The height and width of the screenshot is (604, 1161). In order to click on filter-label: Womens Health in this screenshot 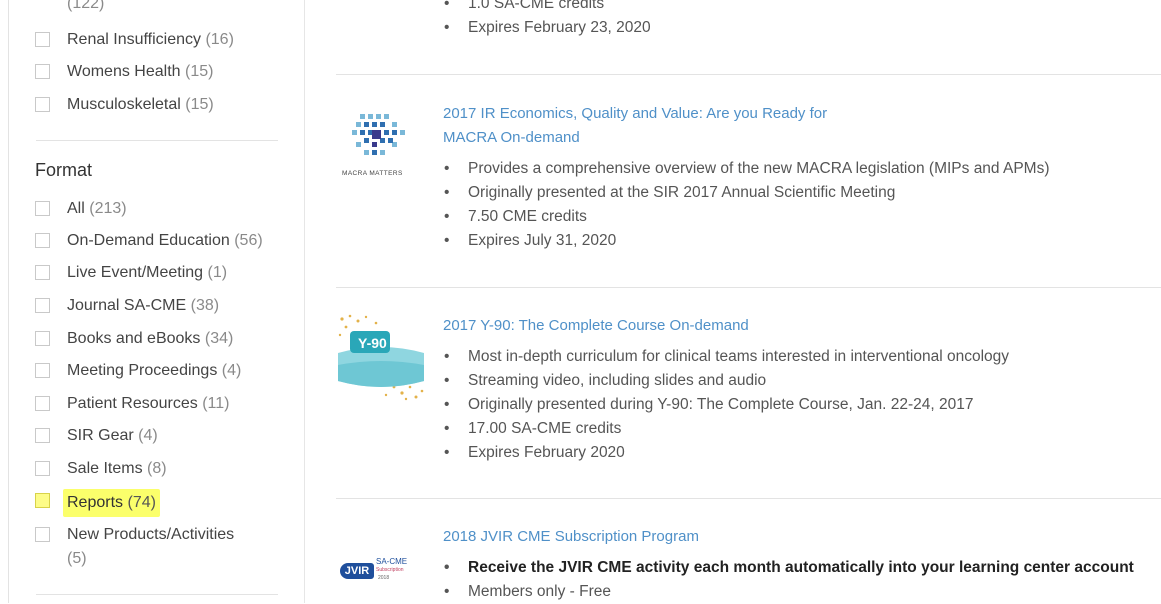, I will do `click(124, 71)`.